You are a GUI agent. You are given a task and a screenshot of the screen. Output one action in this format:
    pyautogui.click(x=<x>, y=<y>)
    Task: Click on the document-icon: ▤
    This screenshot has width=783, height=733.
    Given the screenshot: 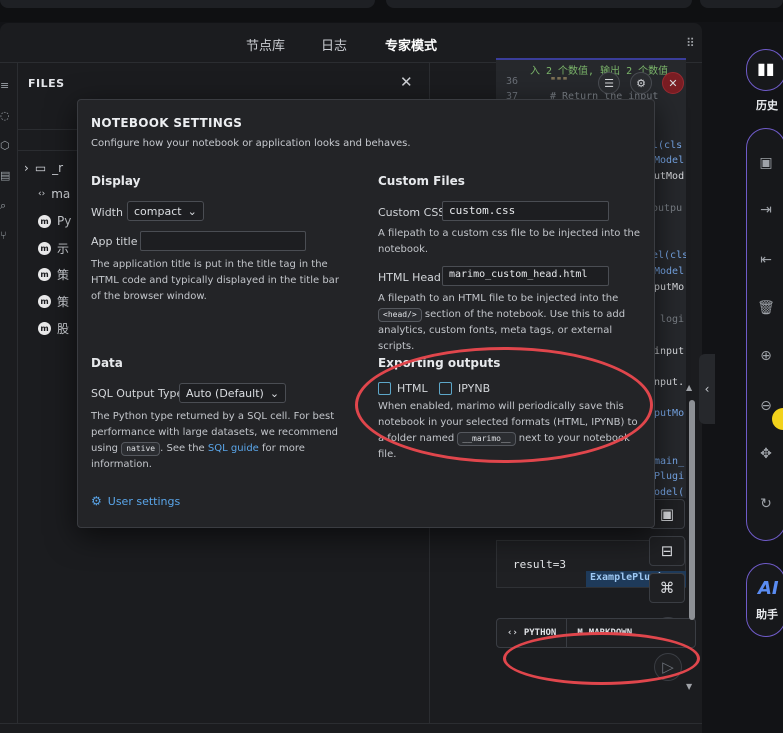 What is the action you would take?
    pyautogui.click(x=6, y=175)
    